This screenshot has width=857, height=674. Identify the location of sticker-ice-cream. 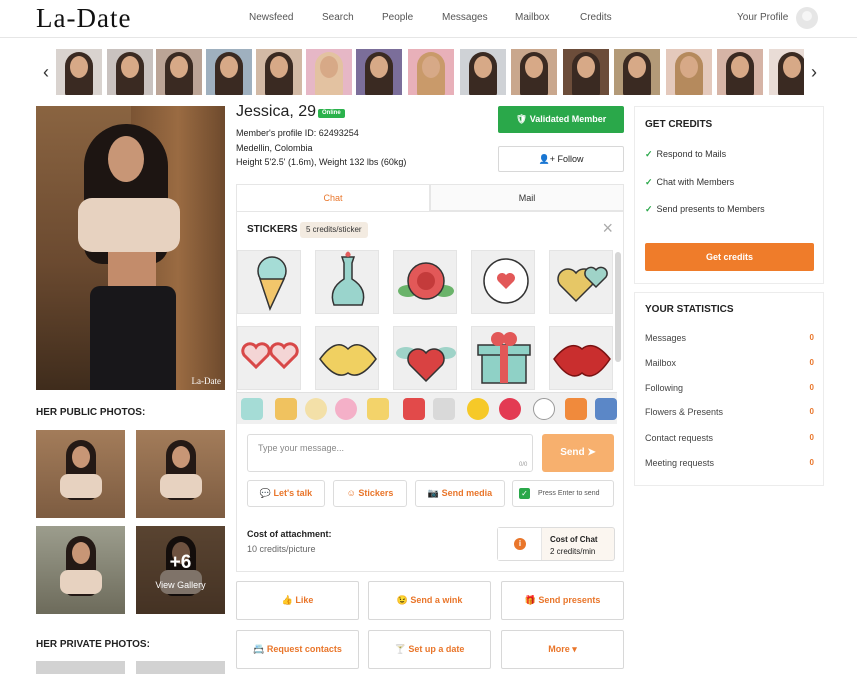
(269, 282).